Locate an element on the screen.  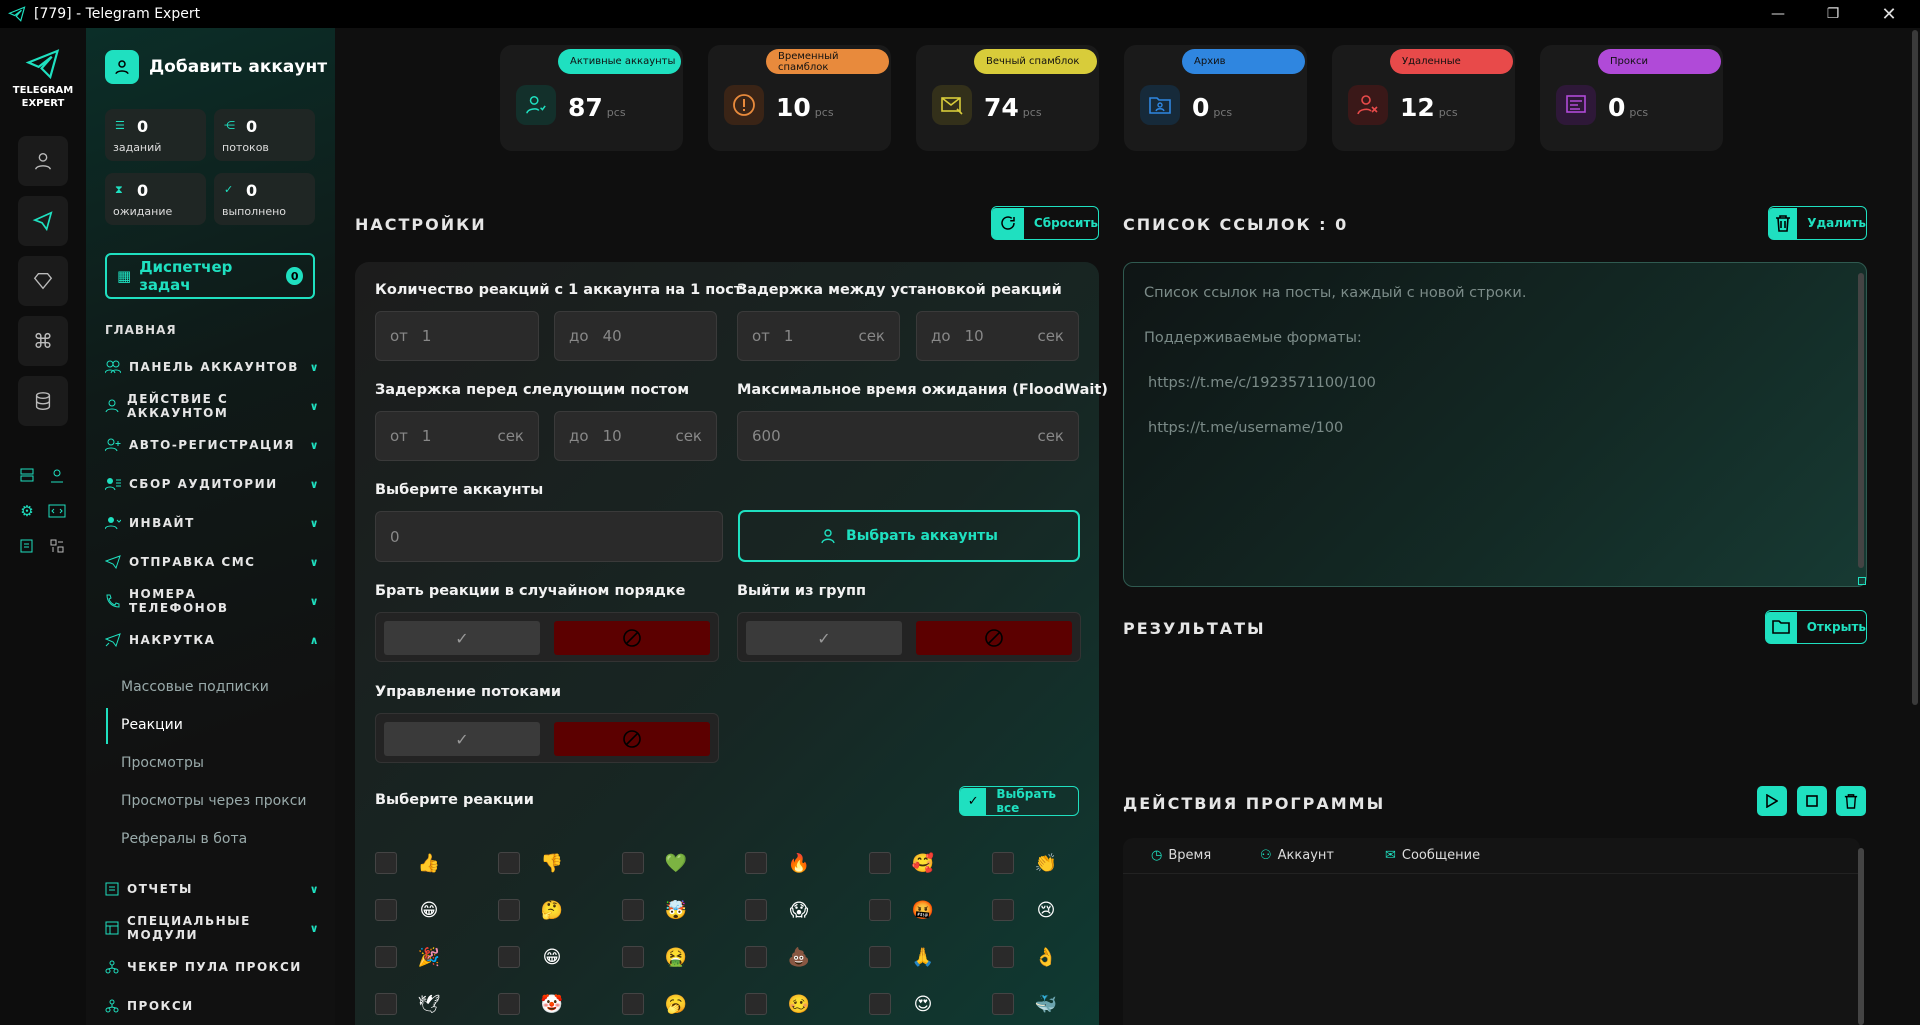
page-scrollbar is located at coordinates (1915, 367).